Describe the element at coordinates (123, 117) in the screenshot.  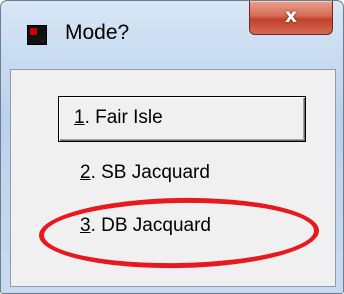
I see `option-label-1: . Fair Isle` at that location.